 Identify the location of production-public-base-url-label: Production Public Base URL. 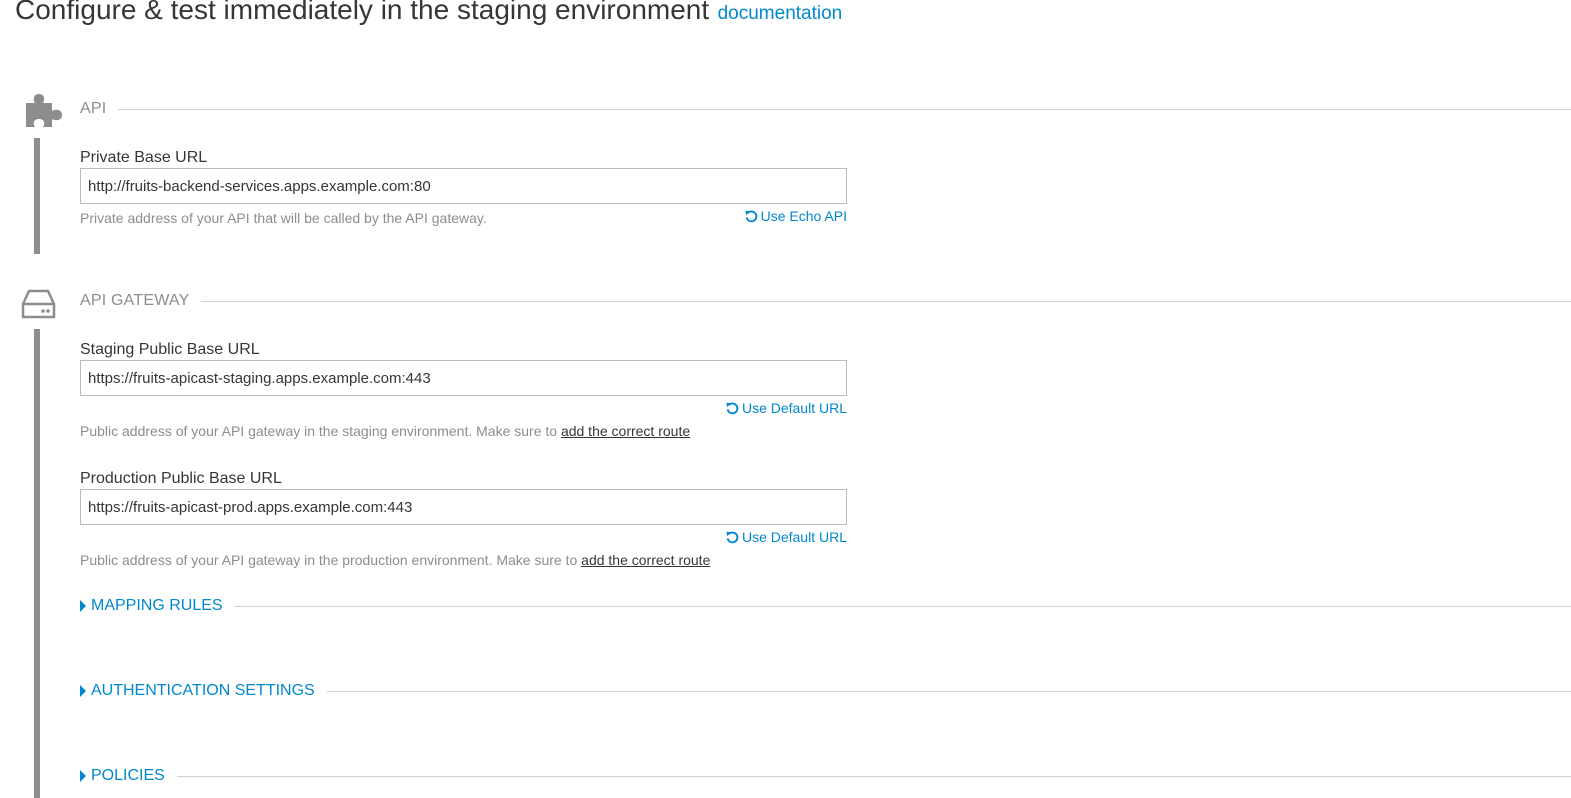
(181, 478).